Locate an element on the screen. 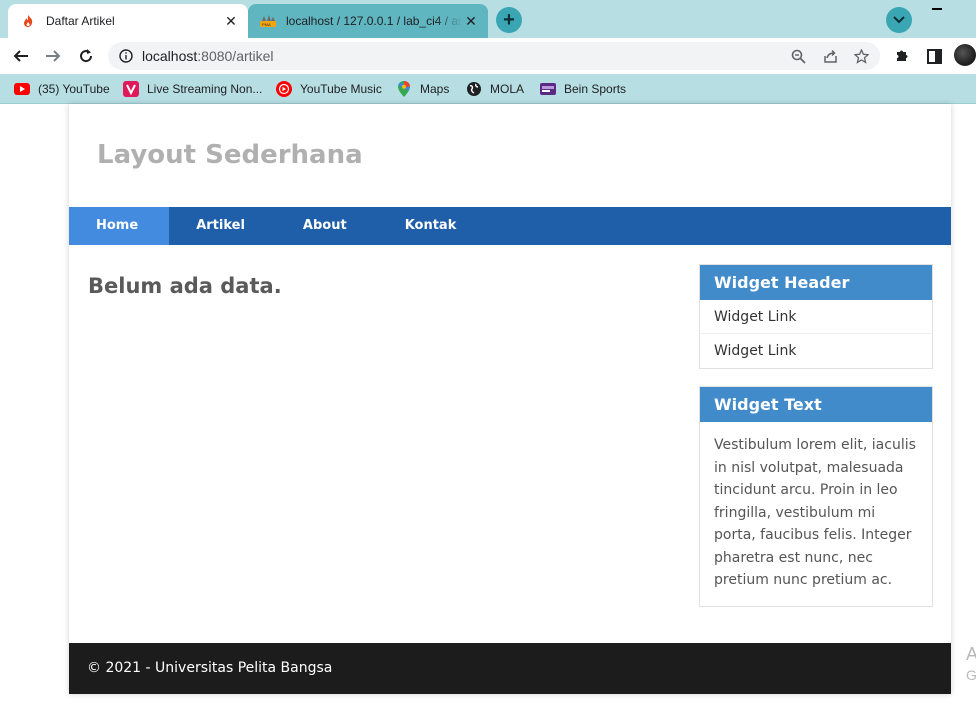 The height and width of the screenshot is (703, 976). chevron-down-icon is located at coordinates (899, 20).